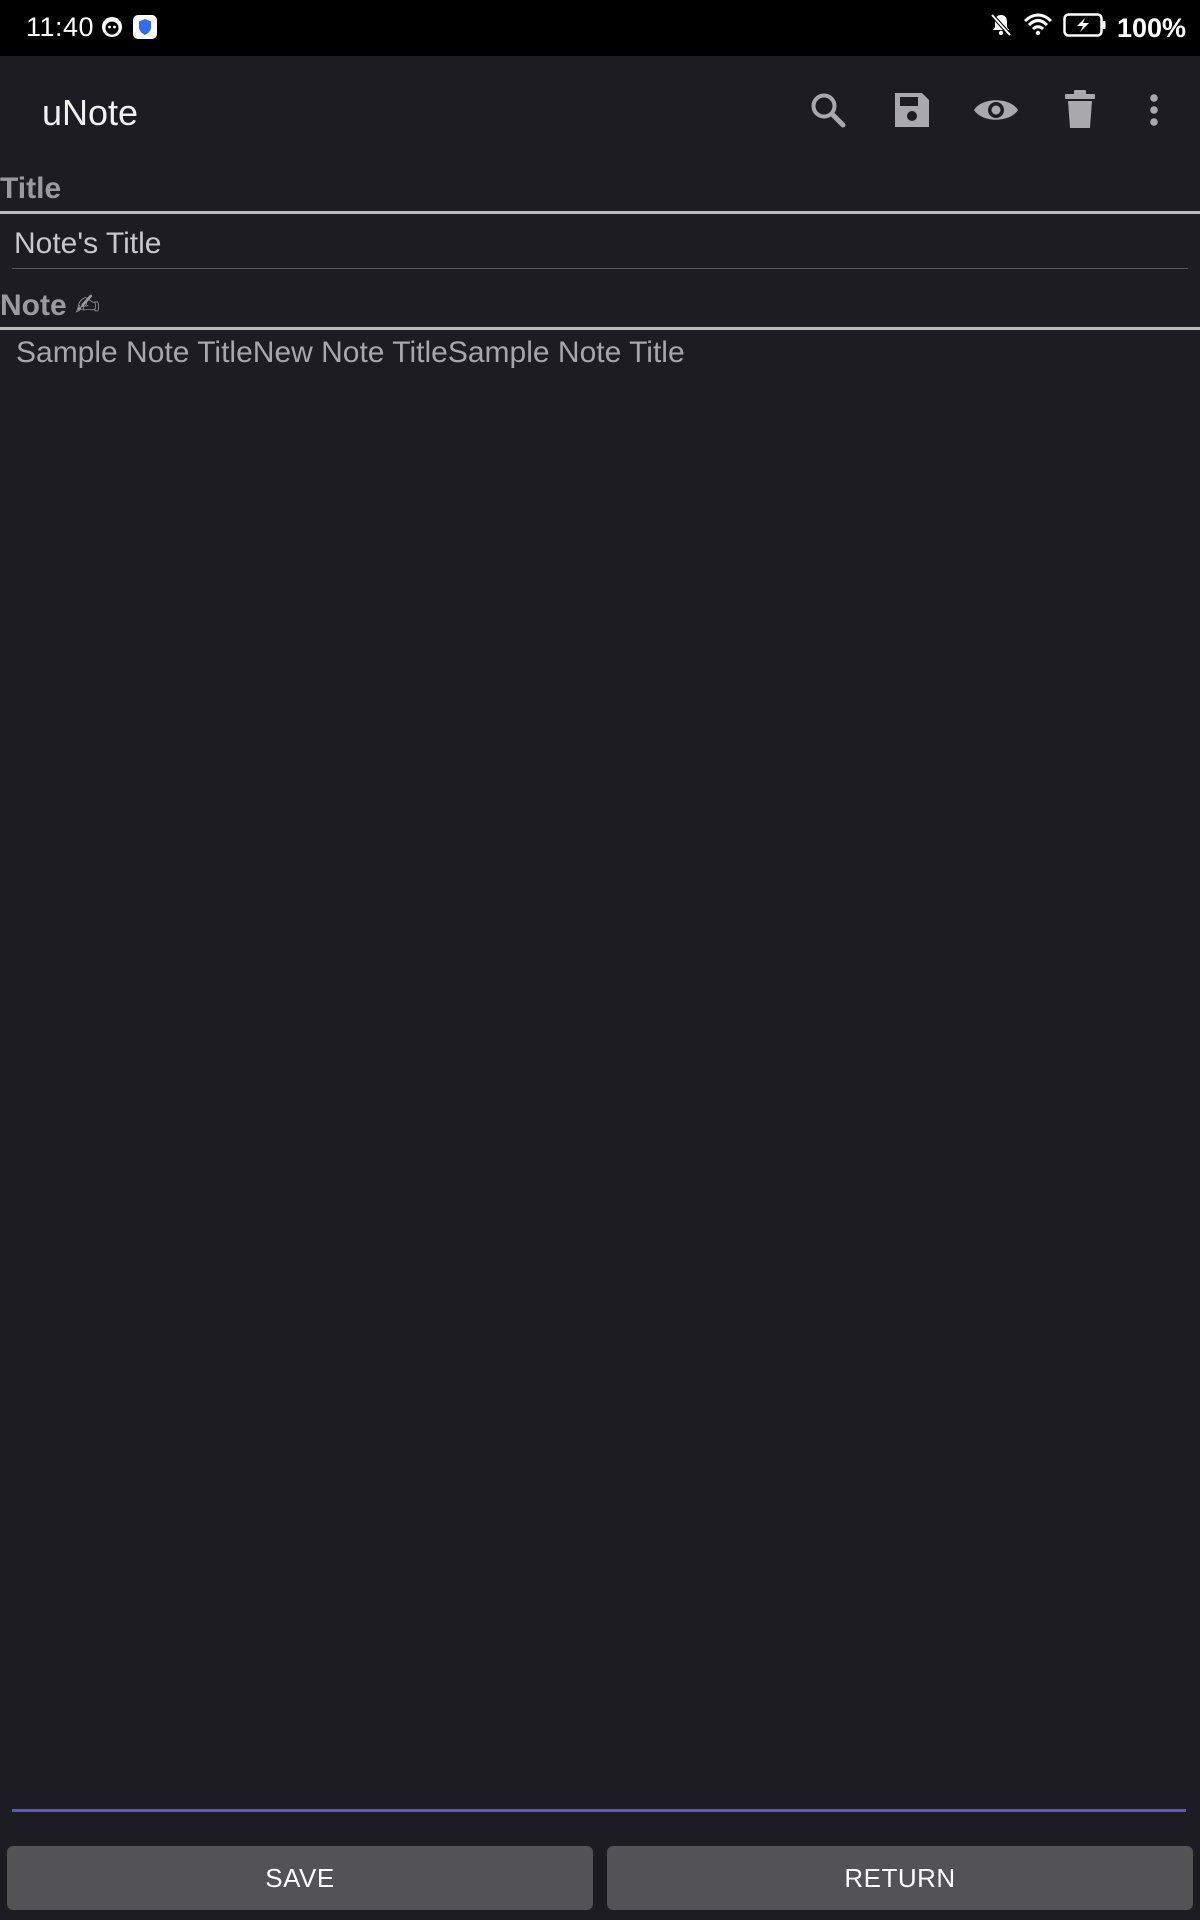 Image resolution: width=1200 pixels, height=1920 pixels. I want to click on more-vert-icon, so click(1154, 112).